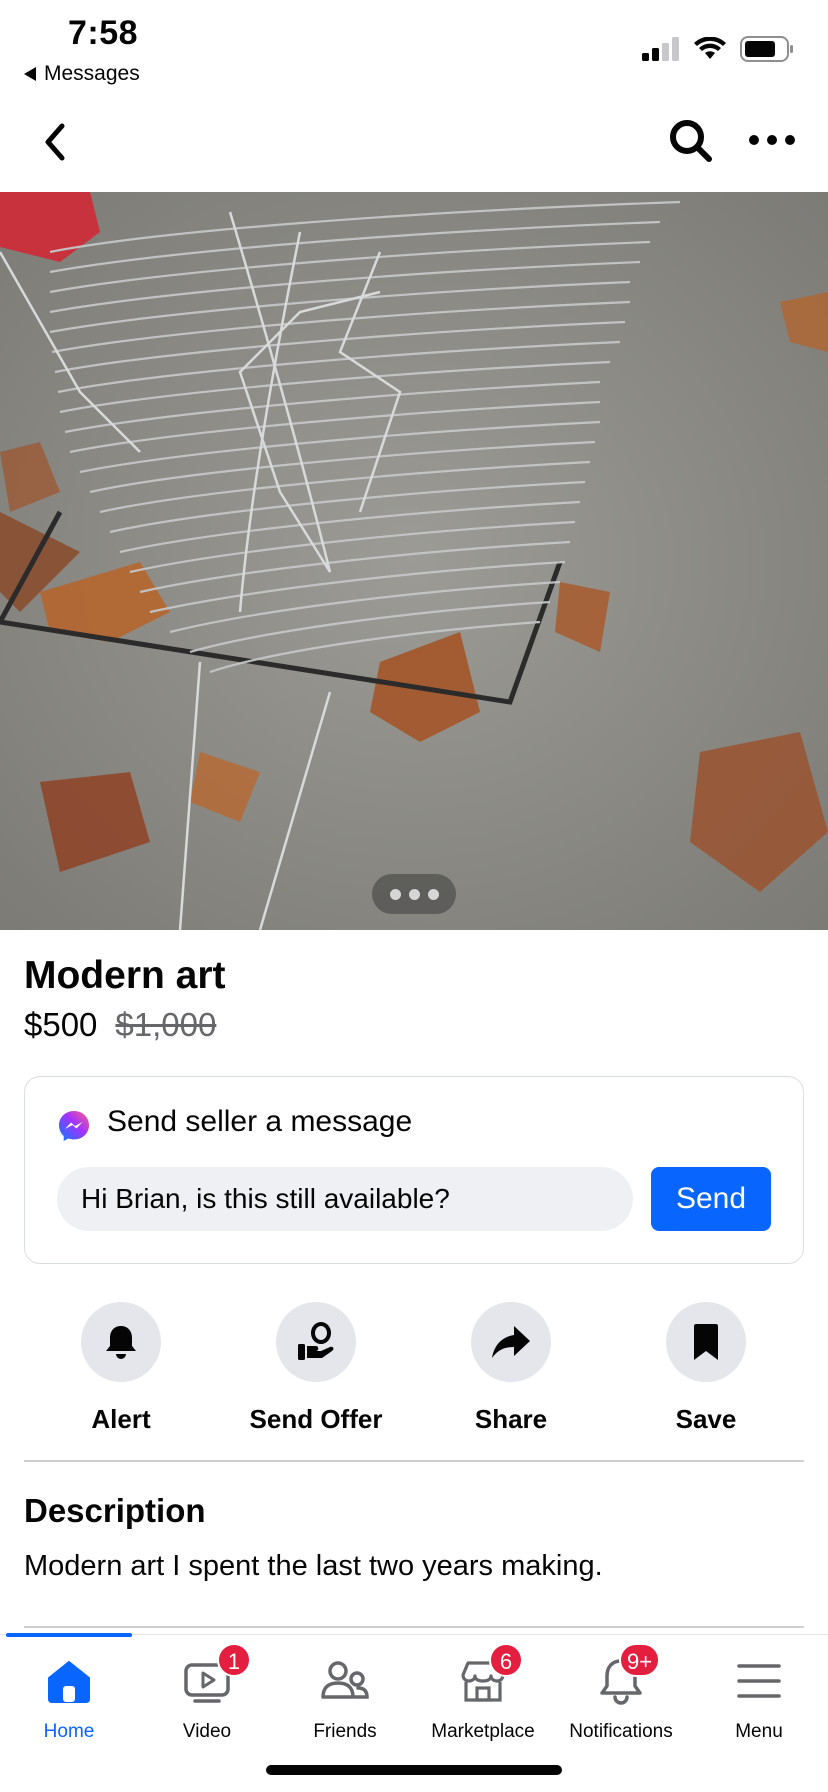  Describe the element at coordinates (69, 1635) in the screenshot. I see `active-tab-indicator` at that location.